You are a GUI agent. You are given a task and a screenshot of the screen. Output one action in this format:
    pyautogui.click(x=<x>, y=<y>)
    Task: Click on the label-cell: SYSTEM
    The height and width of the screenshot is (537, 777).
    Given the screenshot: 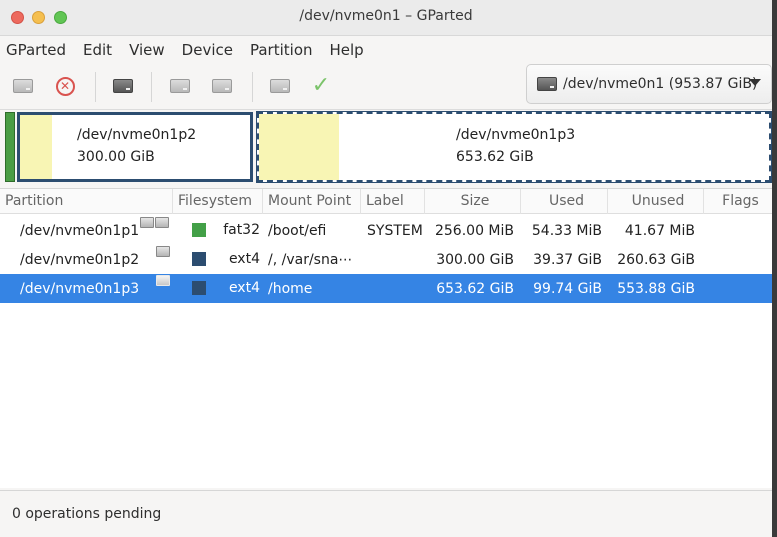 What is the action you would take?
    pyautogui.click(x=395, y=230)
    